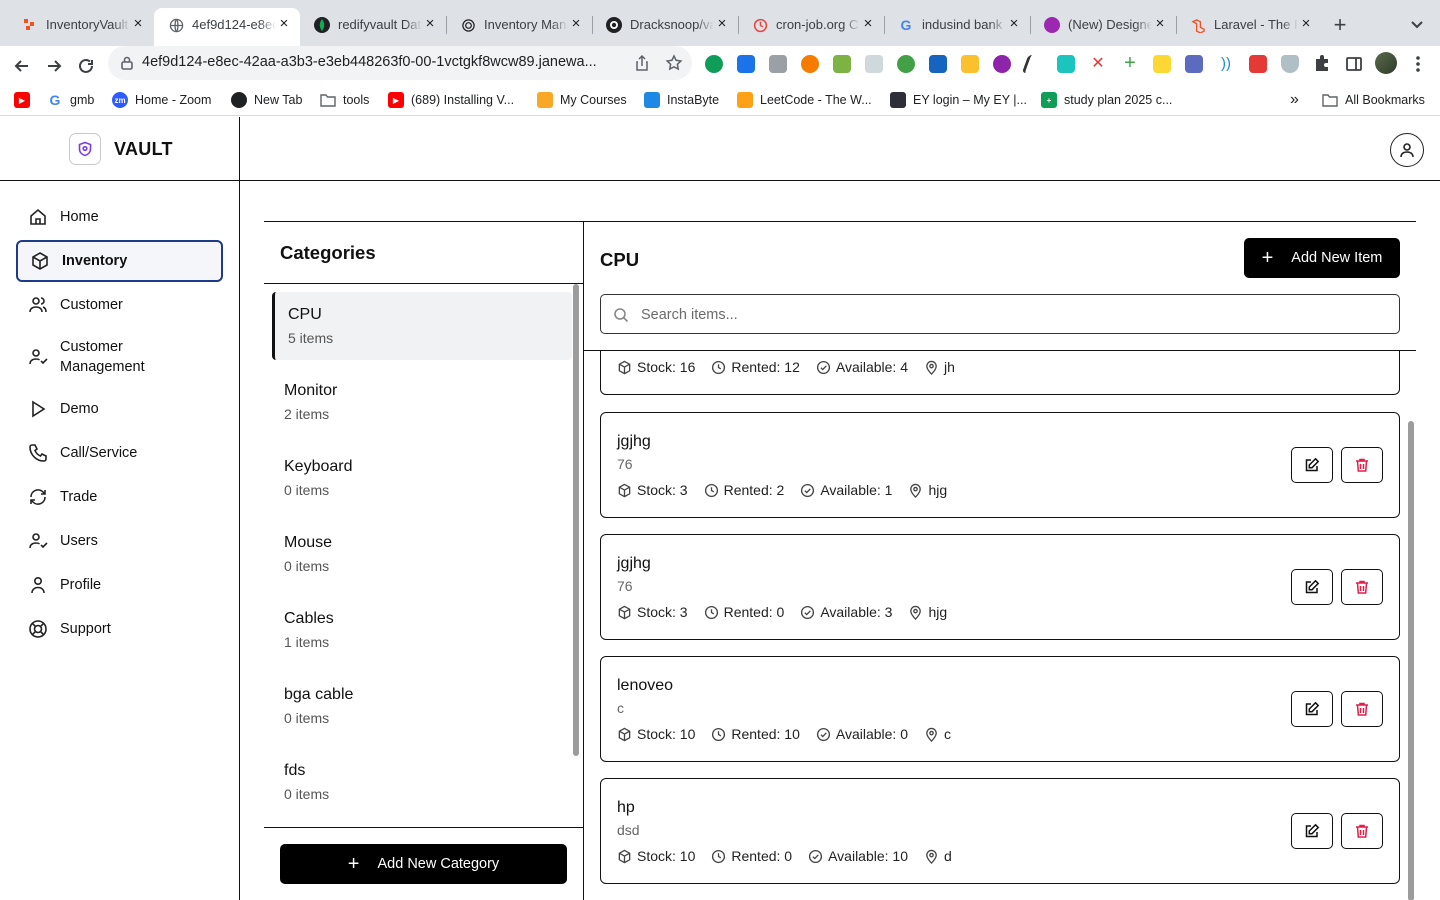  I want to click on all-bookmarks: All Bookmarks, so click(1373, 100).